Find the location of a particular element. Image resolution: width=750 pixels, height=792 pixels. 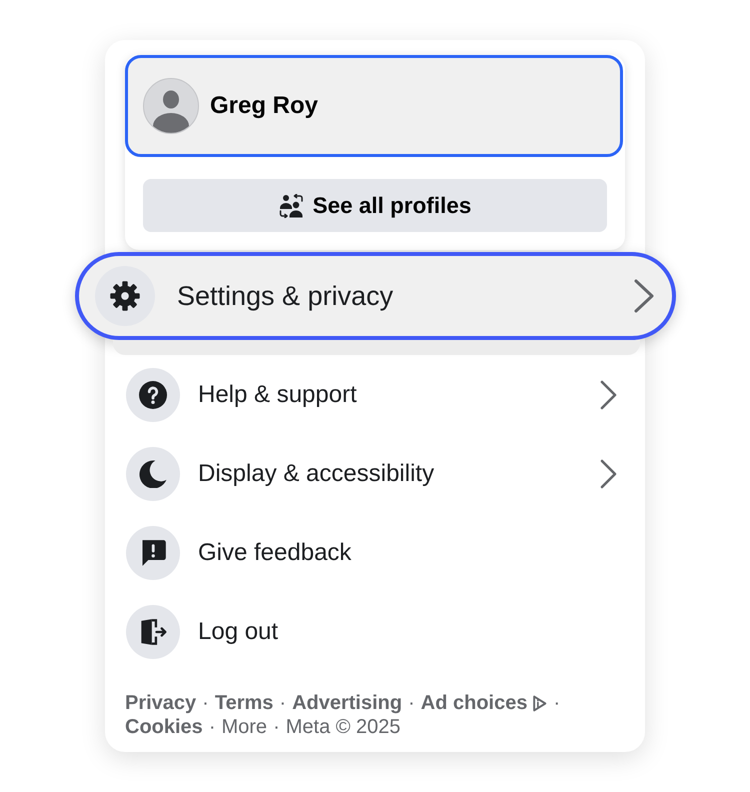

footer-link: More is located at coordinates (244, 727).